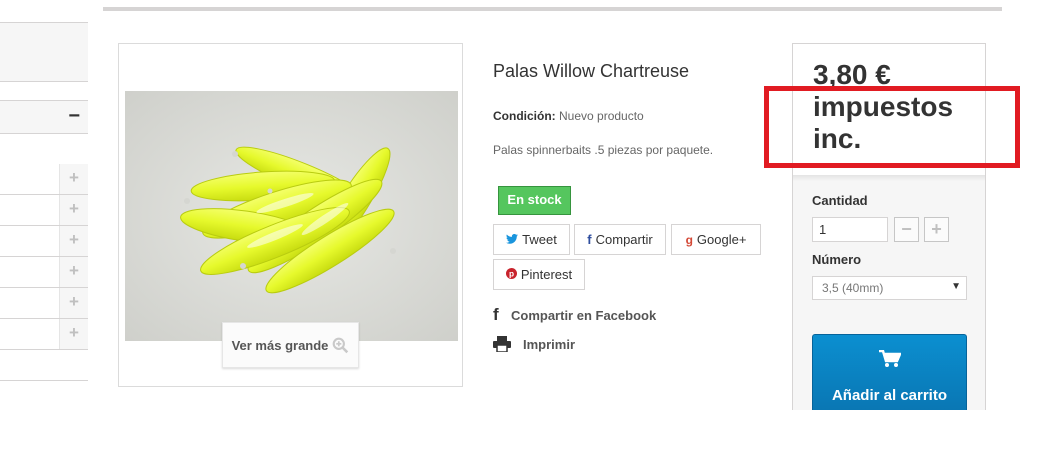 Image resolution: width=1063 pixels, height=460 pixels. I want to click on printer-icon, so click(502, 344).